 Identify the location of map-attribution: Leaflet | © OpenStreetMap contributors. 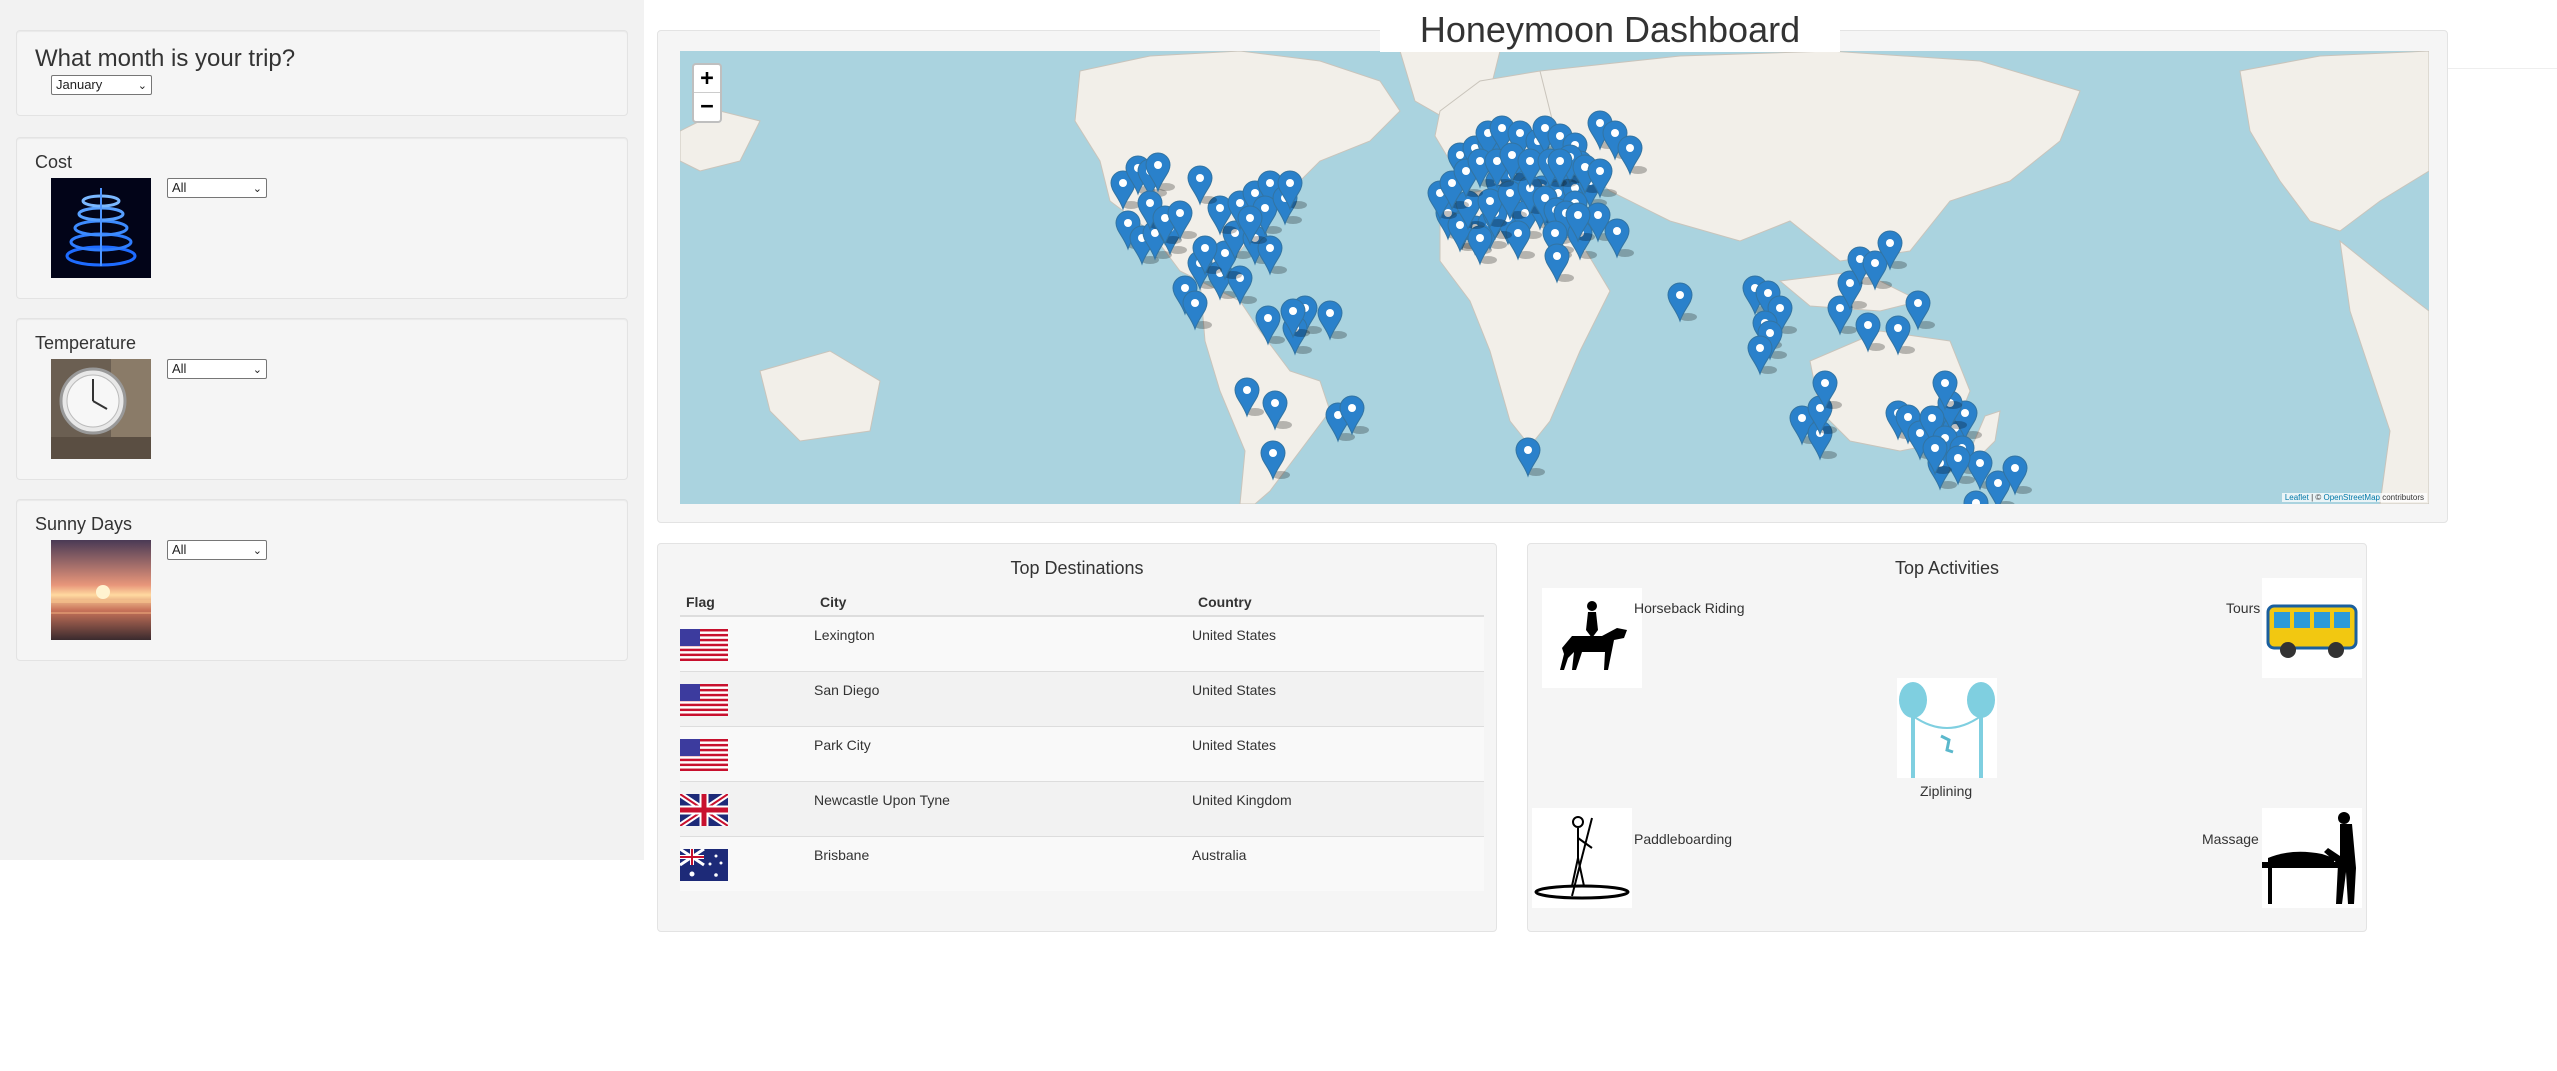
(2354, 497).